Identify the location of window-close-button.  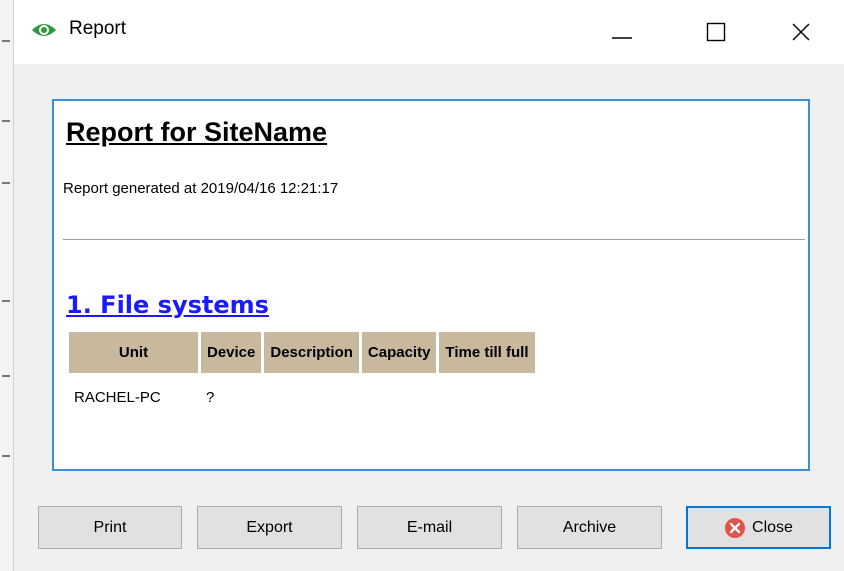
(801, 32).